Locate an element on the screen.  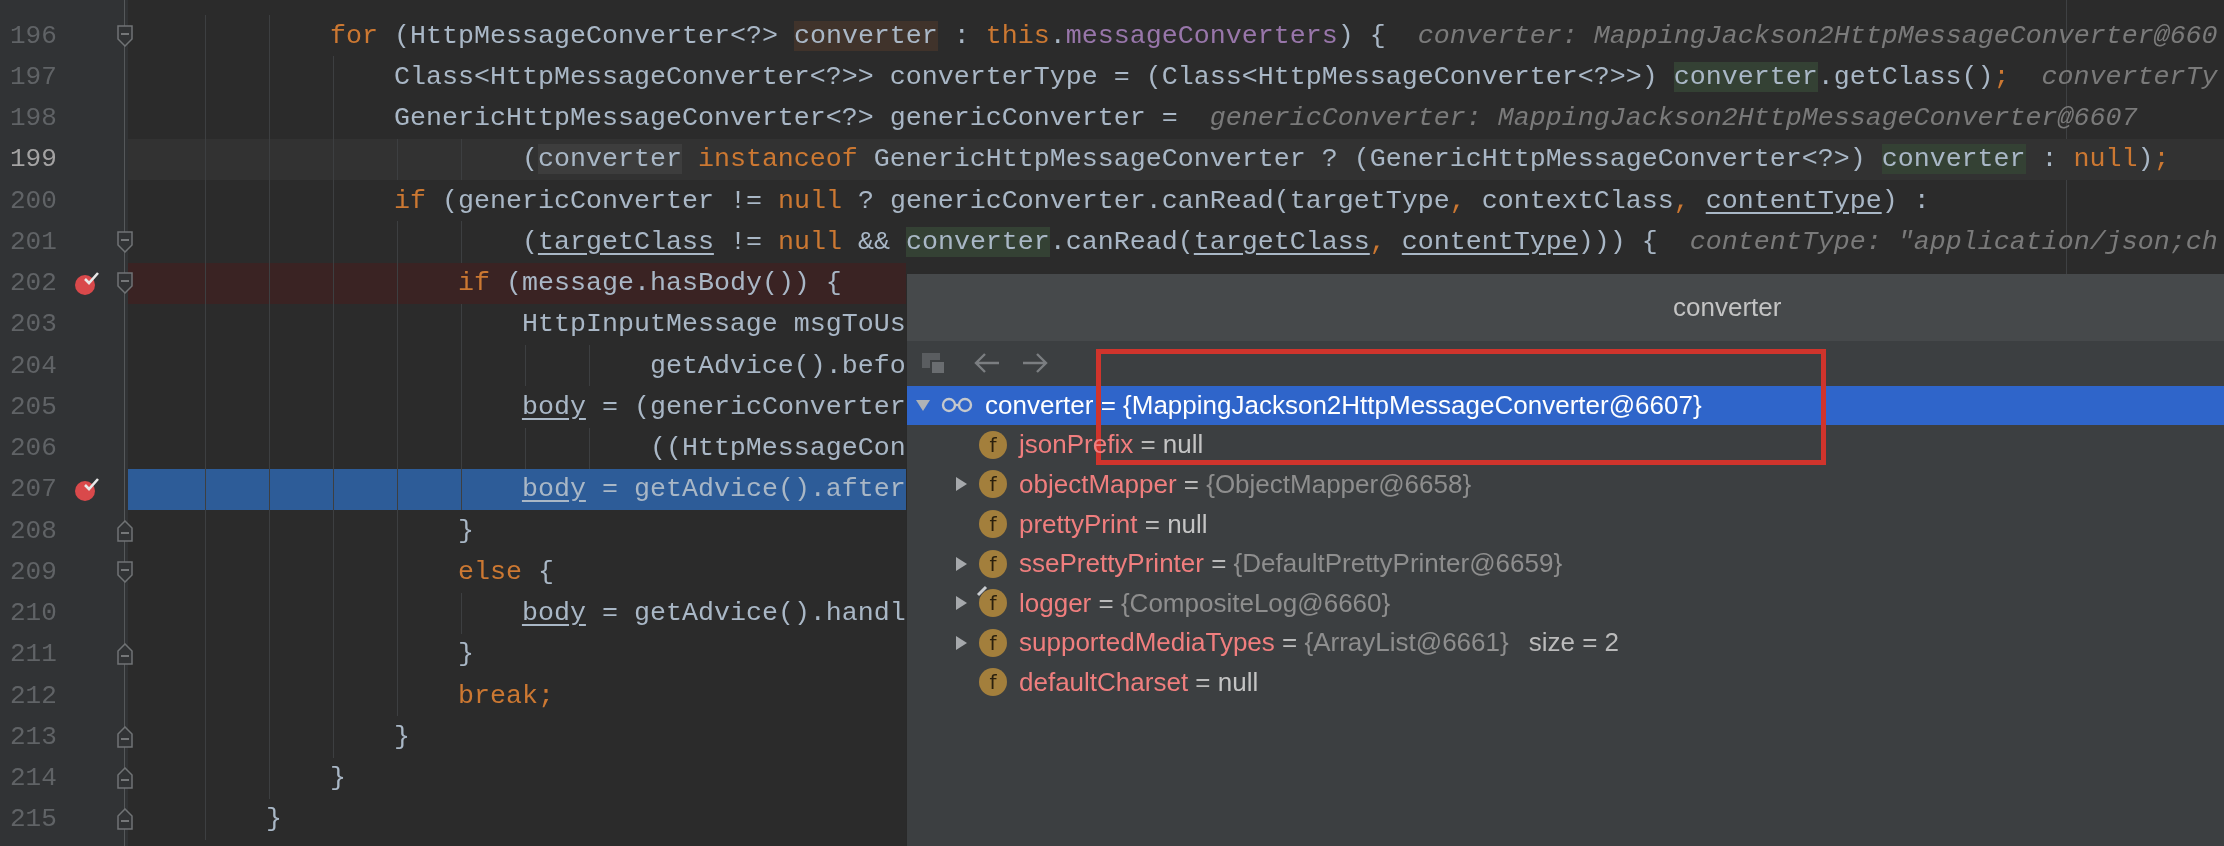
variable-value: {CompositeLog@6660} is located at coordinates (1255, 602).